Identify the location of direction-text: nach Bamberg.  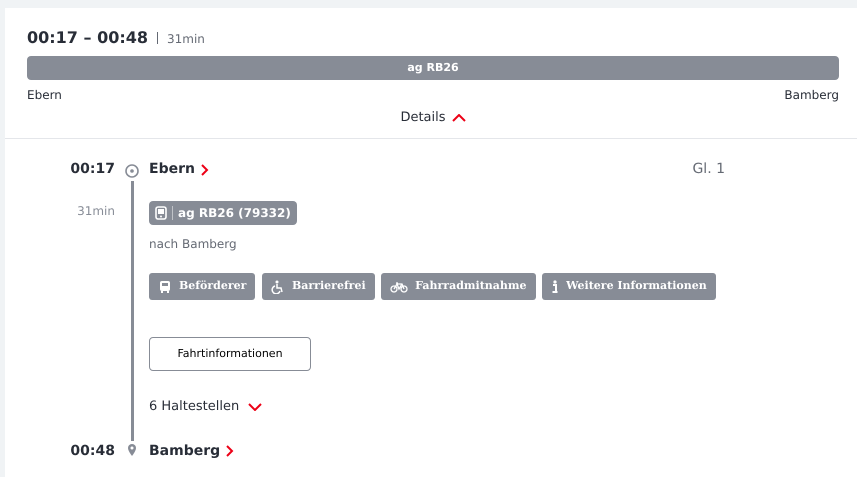
(193, 245).